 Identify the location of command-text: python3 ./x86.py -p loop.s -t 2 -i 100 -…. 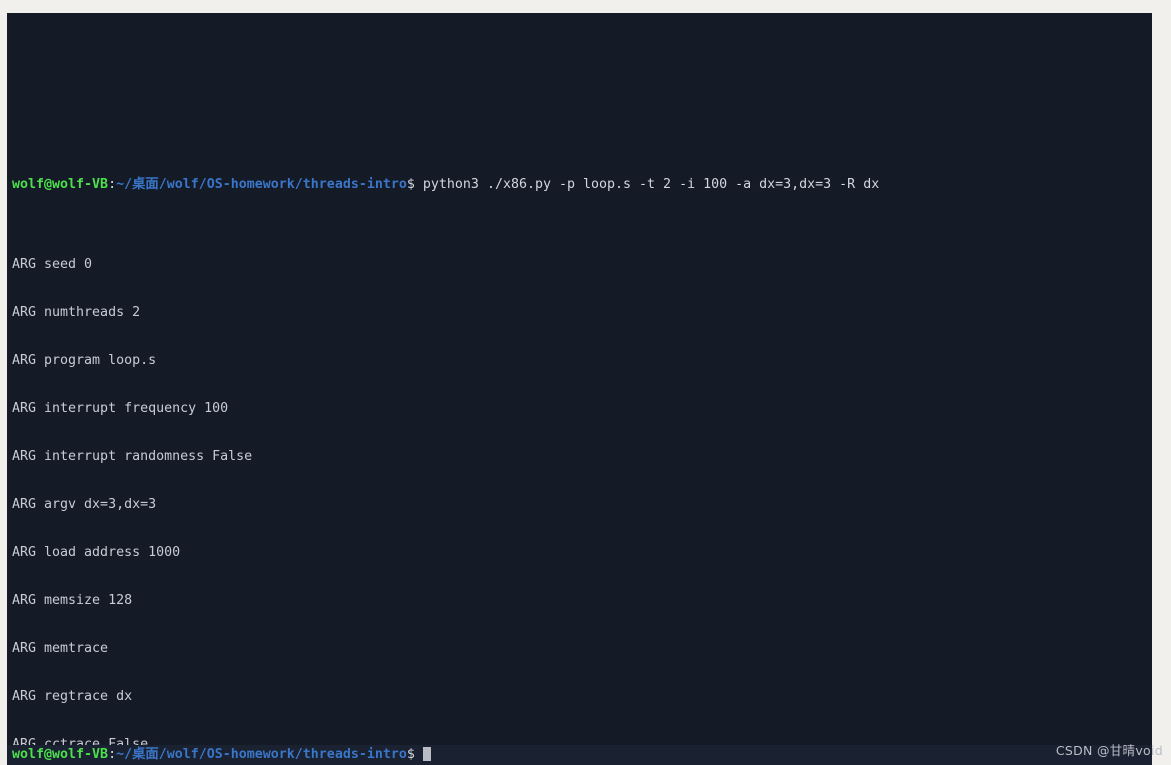
(647, 184).